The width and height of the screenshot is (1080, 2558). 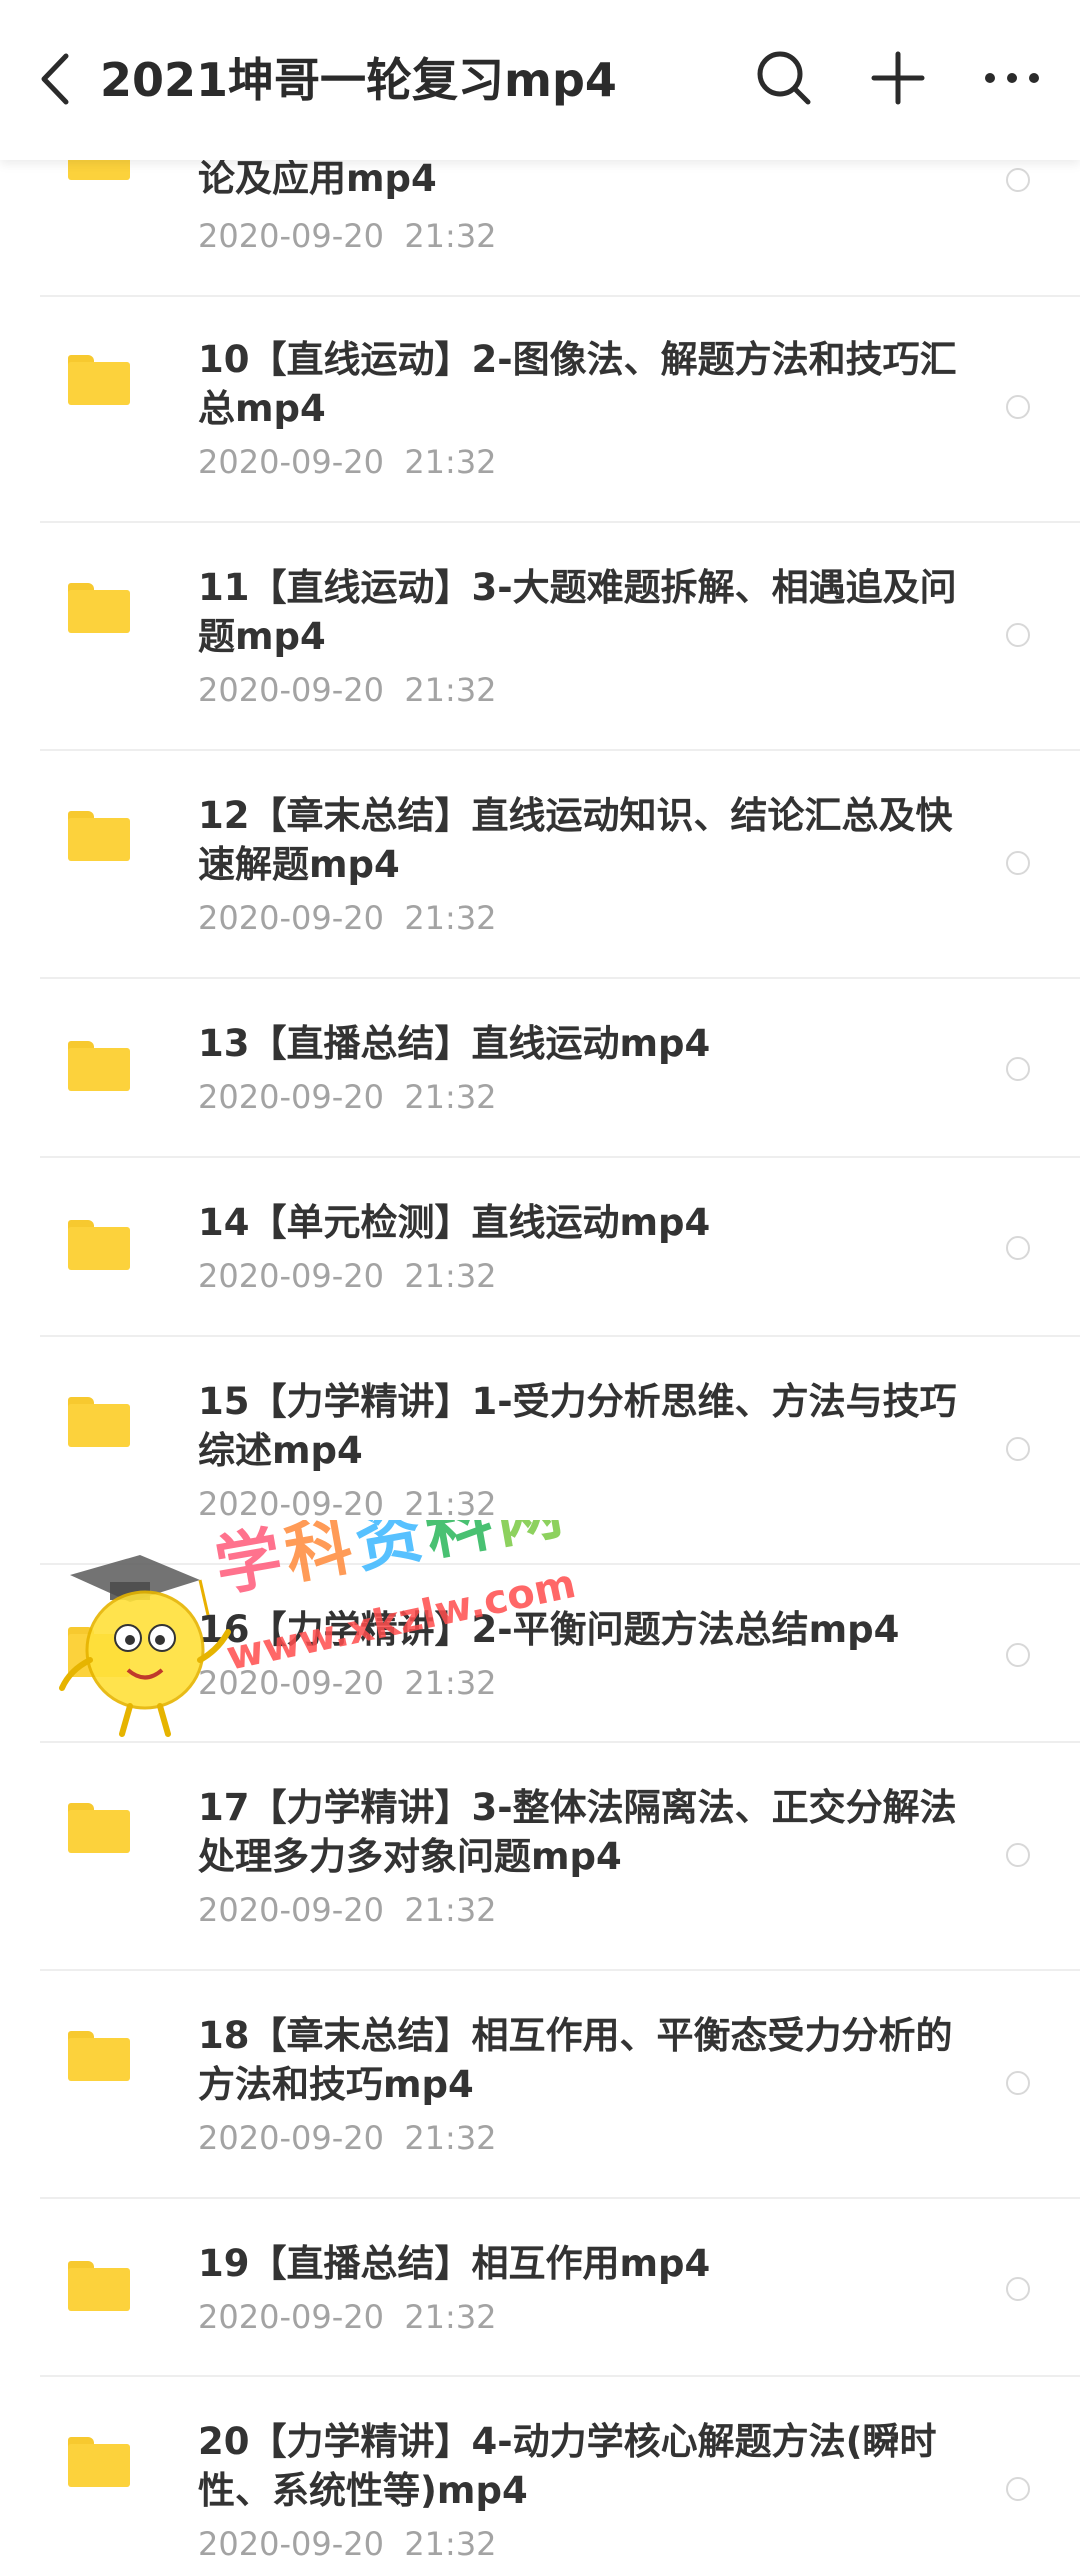 What do you see at coordinates (540, 1654) in the screenshot?
I see `list-item: 16【力学精讲】2-平衡问题方法总结mp4 2020-09-20 21:32` at bounding box center [540, 1654].